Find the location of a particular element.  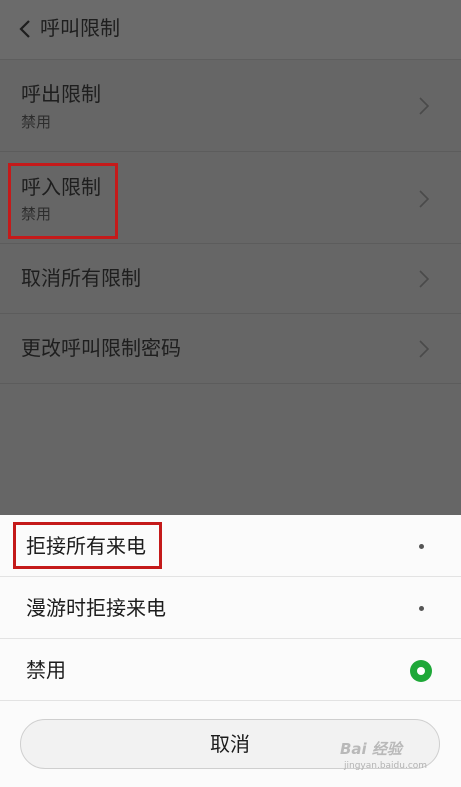

row-title: 取消所有限制 is located at coordinates (81, 278).